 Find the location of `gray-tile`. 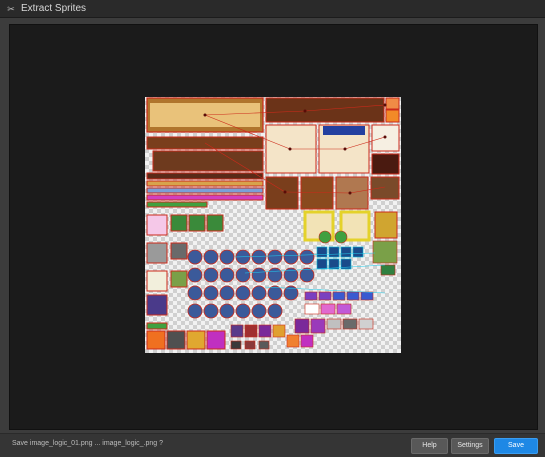

gray-tile is located at coordinates (179, 251).